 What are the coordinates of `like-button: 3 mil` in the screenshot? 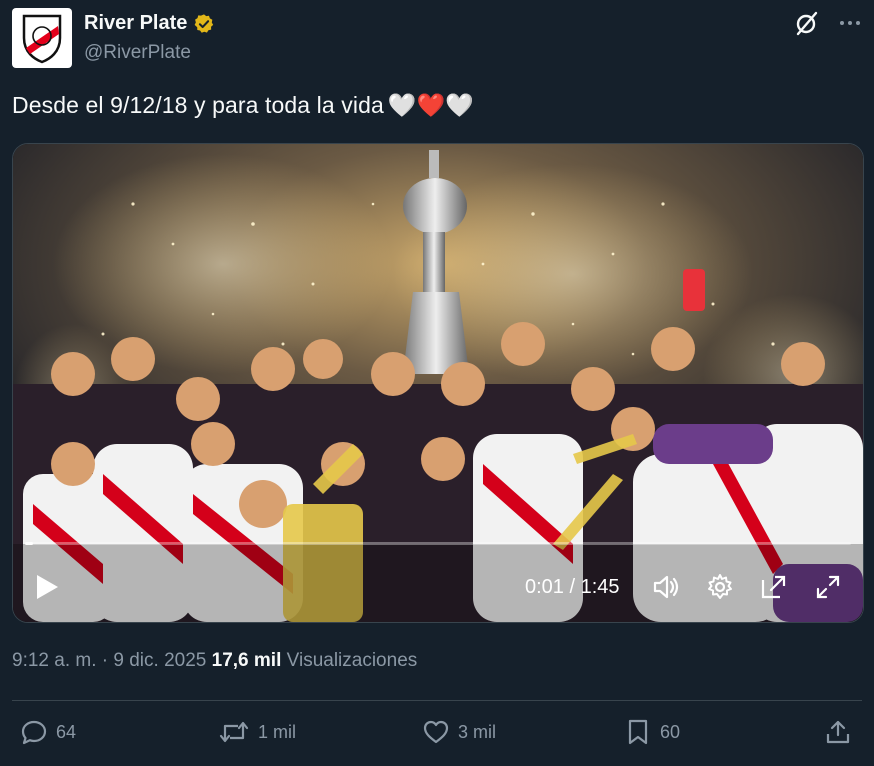 It's located at (459, 732).